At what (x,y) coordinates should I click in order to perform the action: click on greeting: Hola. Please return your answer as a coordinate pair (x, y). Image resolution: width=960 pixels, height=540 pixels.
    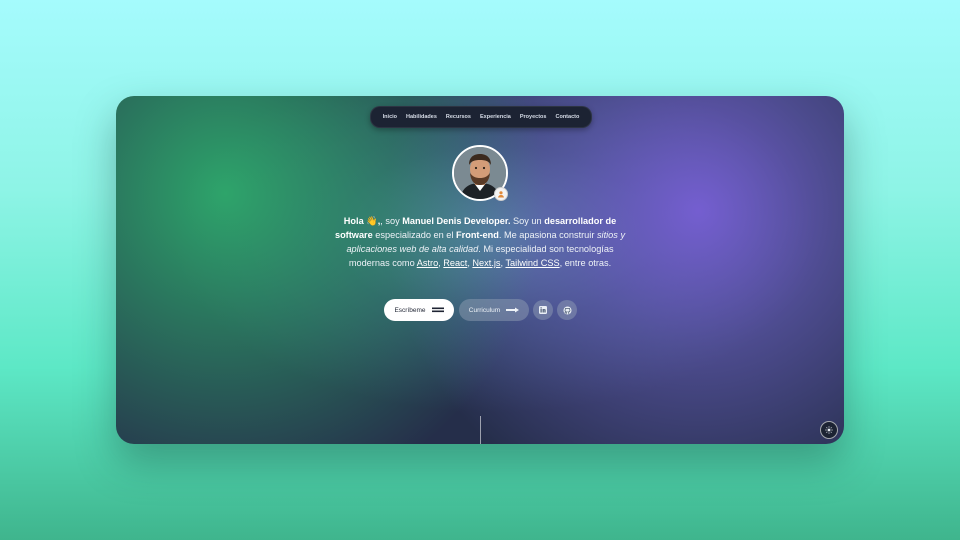
    Looking at the image, I should click on (353, 221).